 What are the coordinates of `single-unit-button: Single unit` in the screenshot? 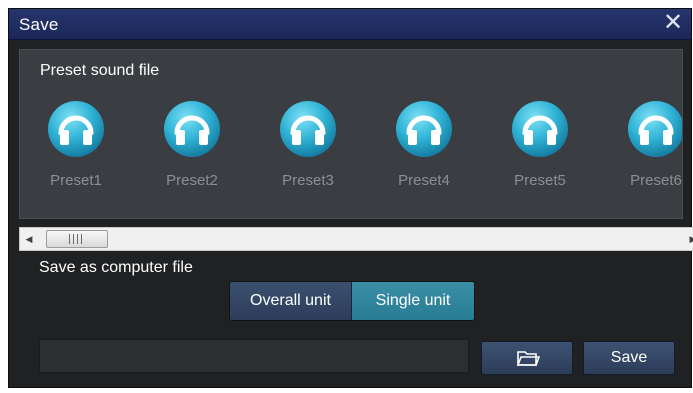 It's located at (413, 301).